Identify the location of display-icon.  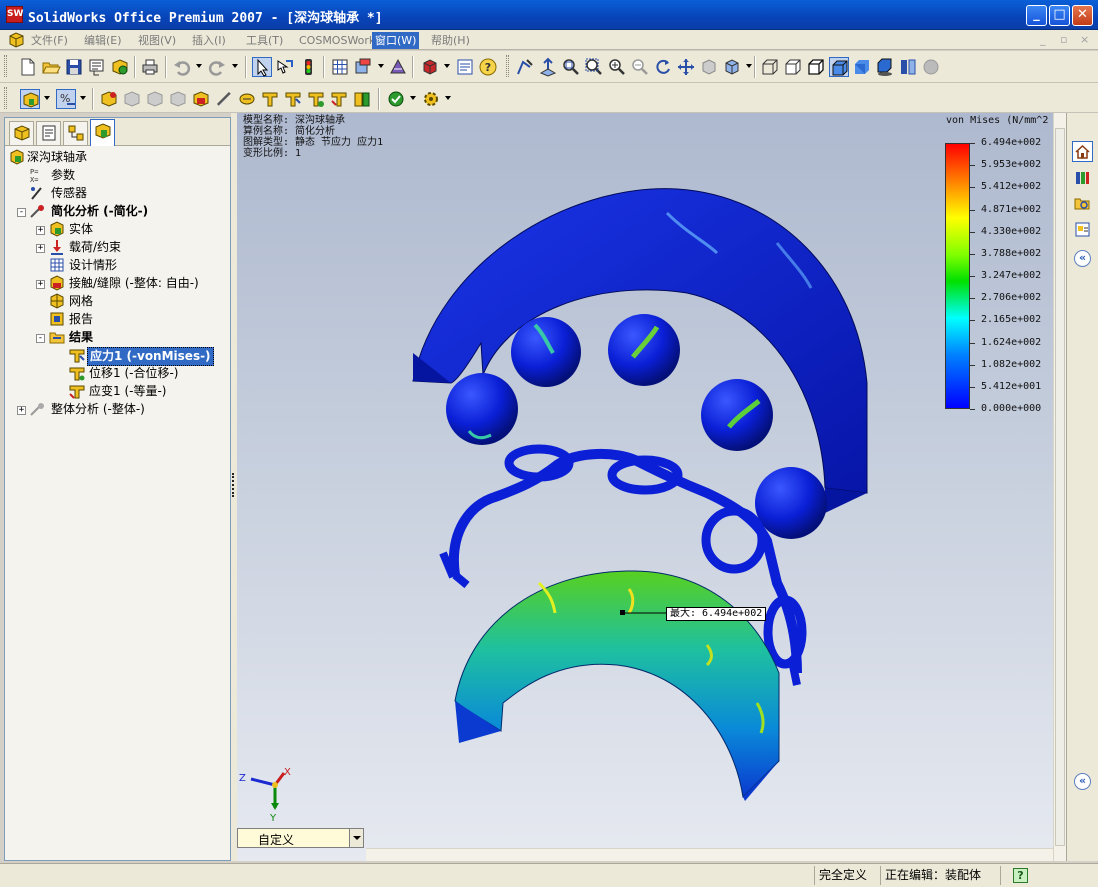
(398, 67).